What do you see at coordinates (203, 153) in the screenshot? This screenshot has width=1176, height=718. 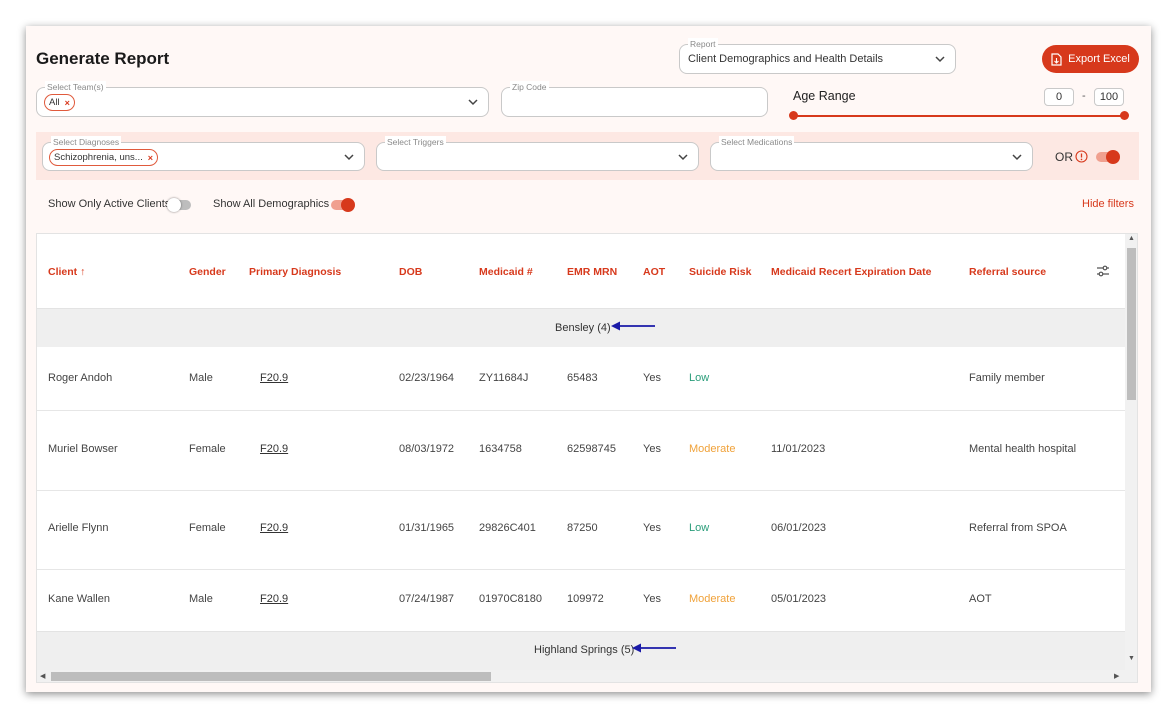 I see `diagnoses-select: Select Diagnoses Schizophrenia, uns... ×` at bounding box center [203, 153].